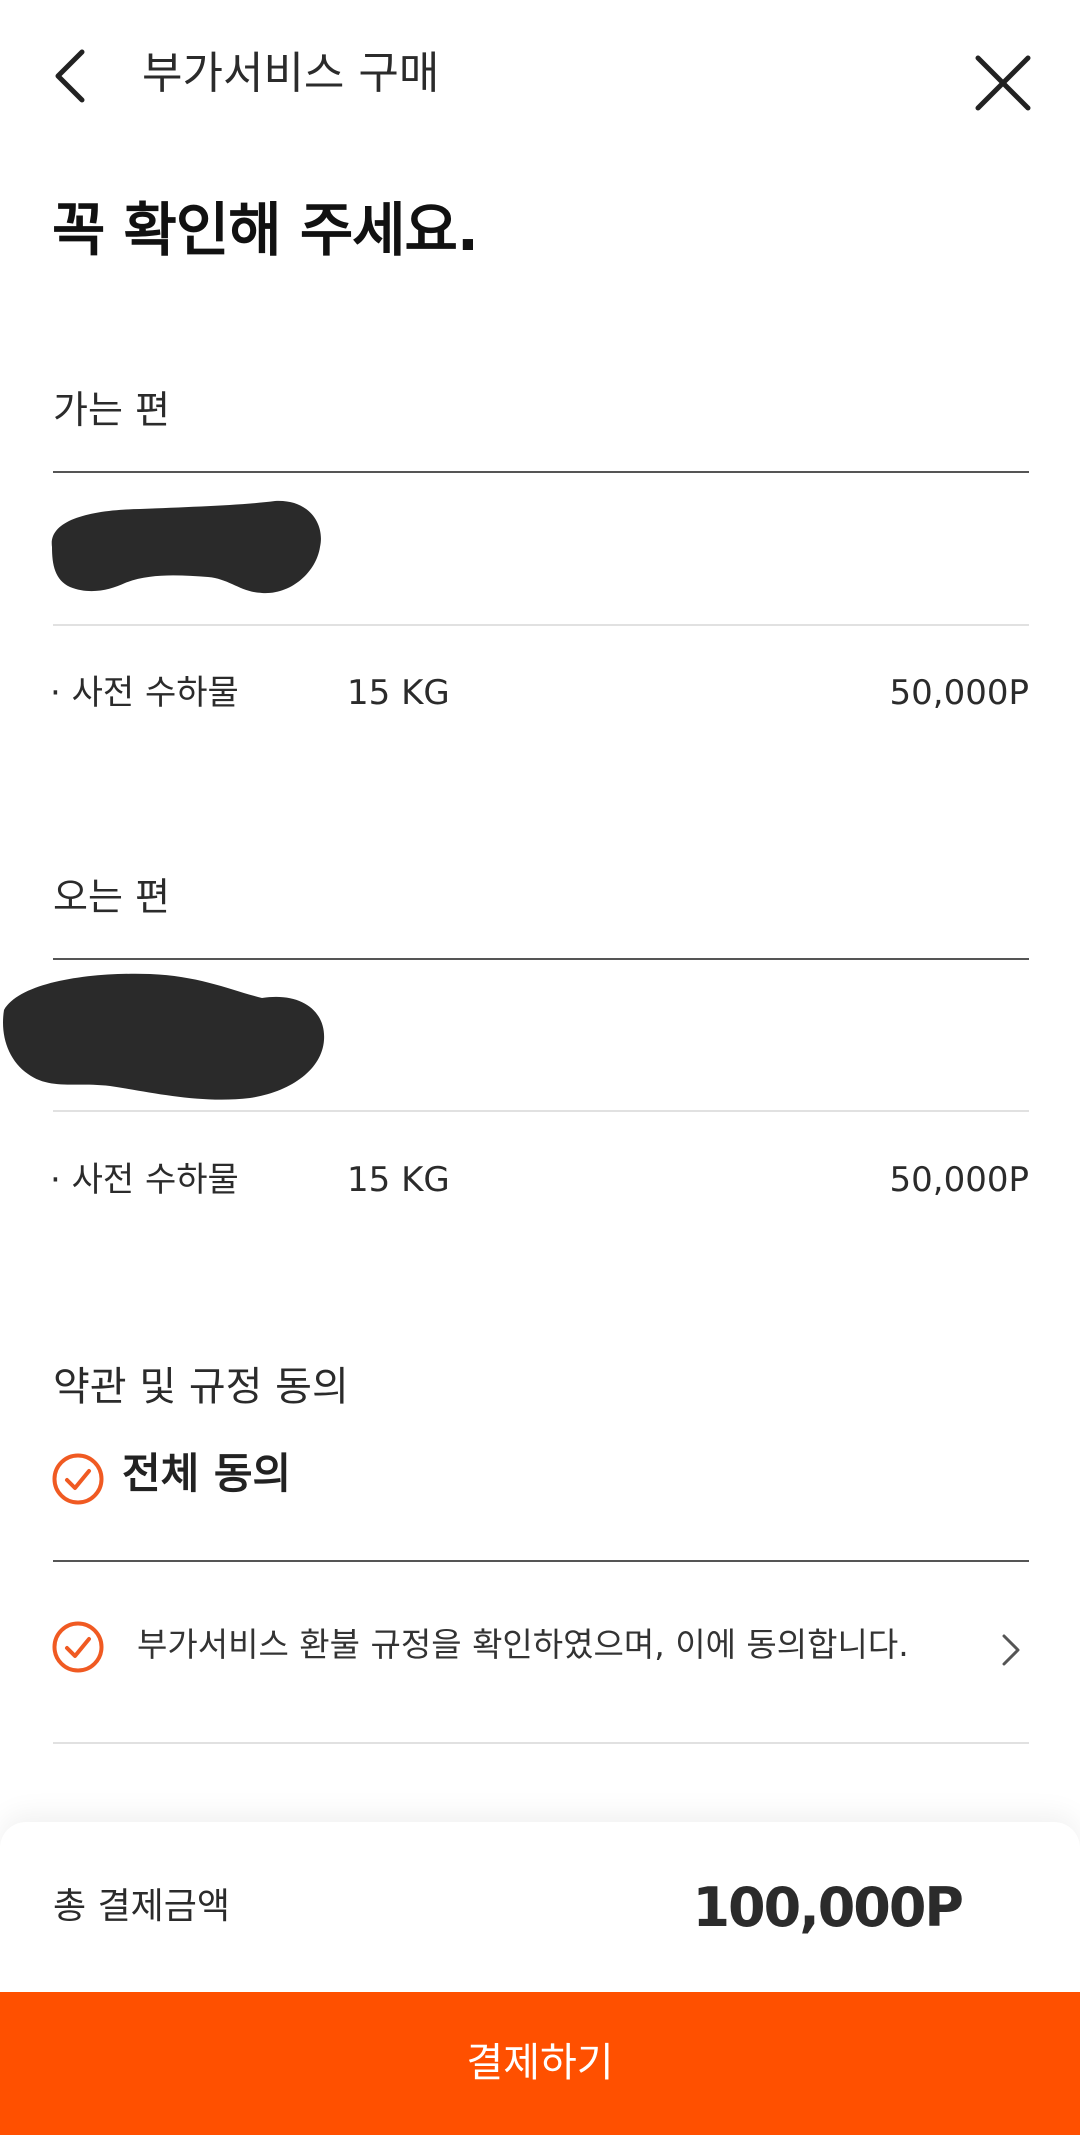 Image resolution: width=1080 pixels, height=2135 pixels. Describe the element at coordinates (142, 1906) in the screenshot. I see `total-label: 총 결제금액` at that location.